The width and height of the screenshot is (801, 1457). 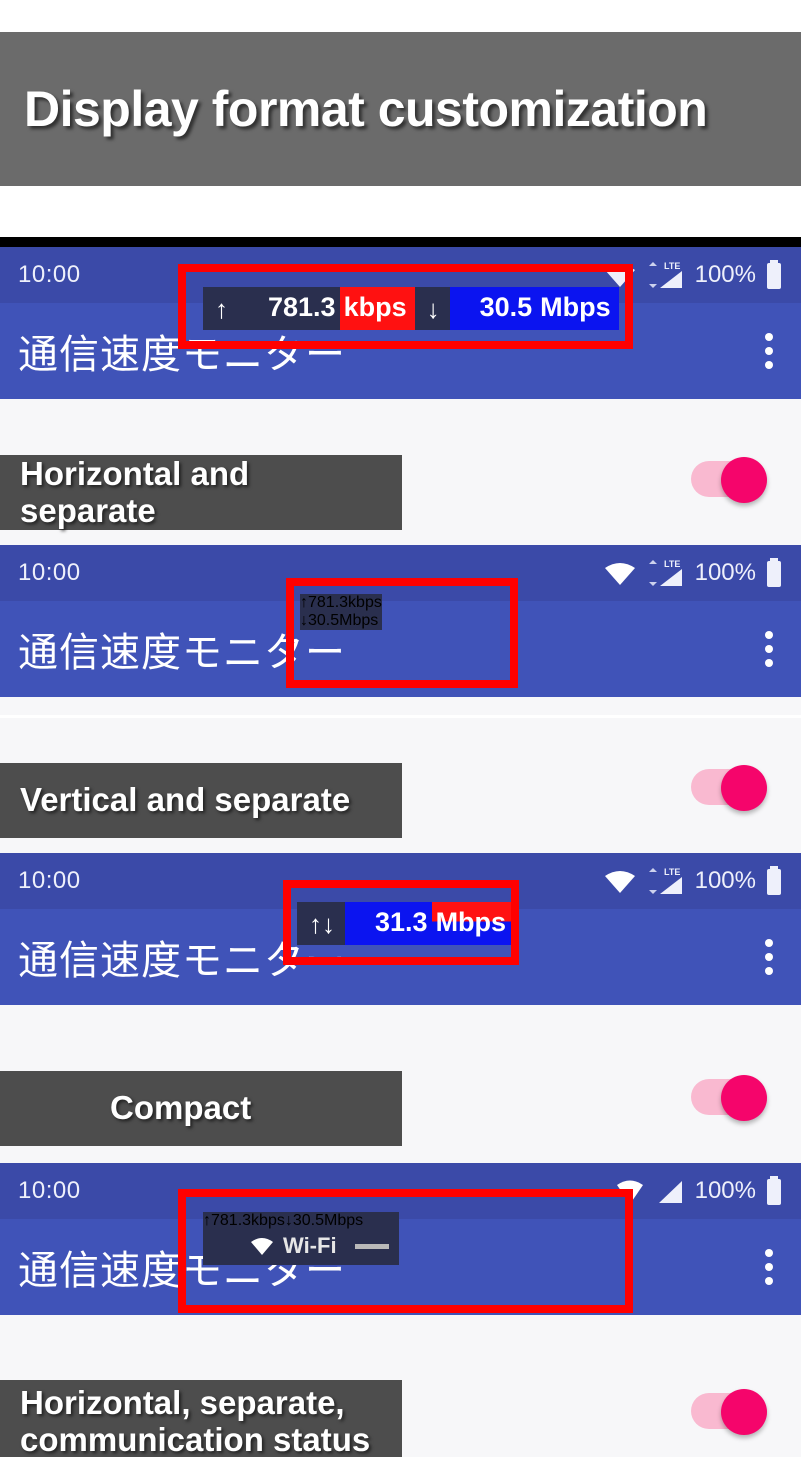 I want to click on connection-detail-dash, so click(x=371, y=1246).